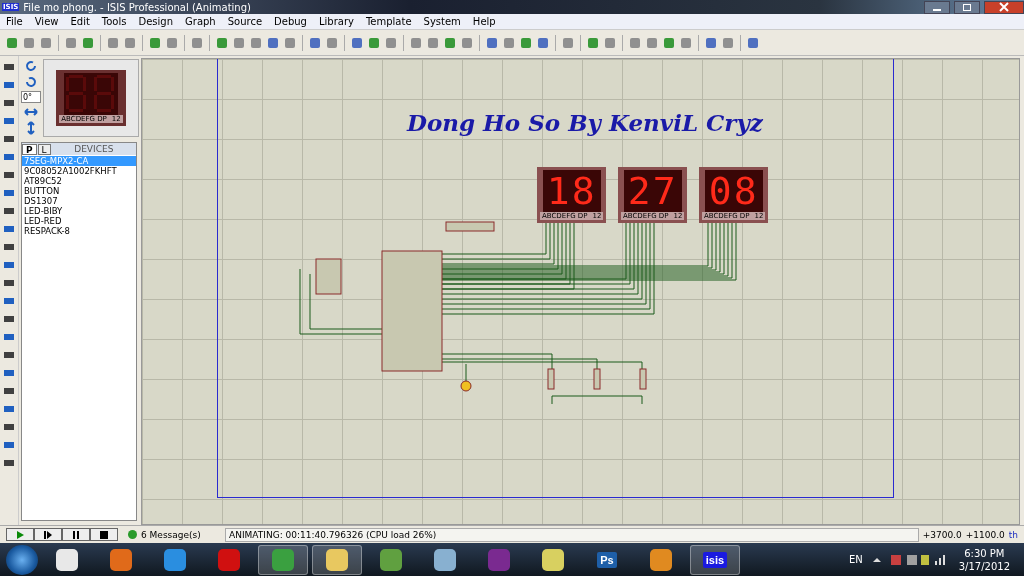  I want to click on step-button, so click(48, 534).